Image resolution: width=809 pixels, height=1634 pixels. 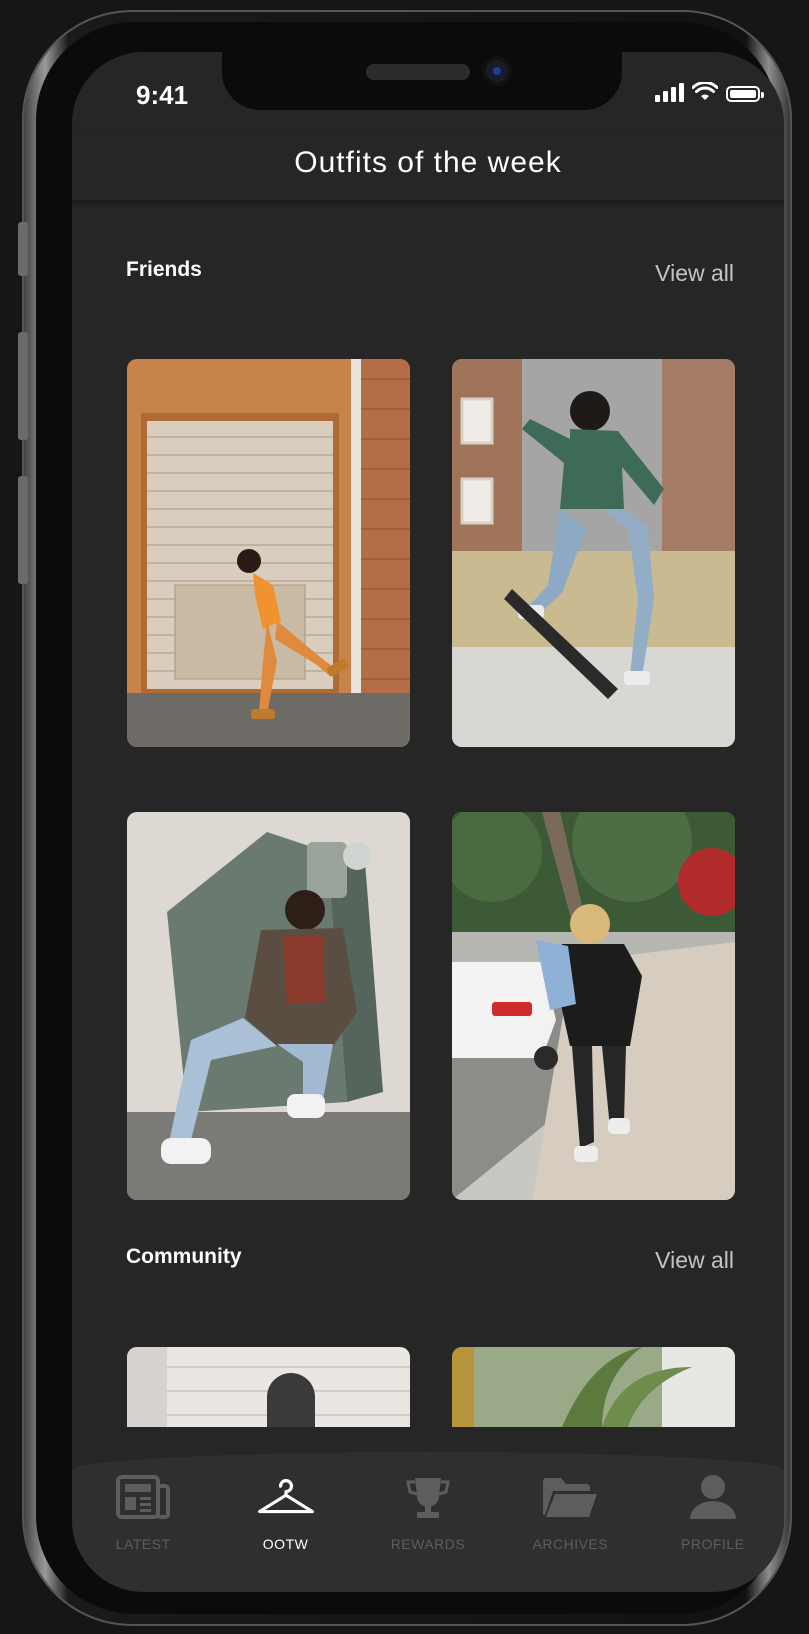 What do you see at coordinates (422, 81) in the screenshot?
I see `notch` at bounding box center [422, 81].